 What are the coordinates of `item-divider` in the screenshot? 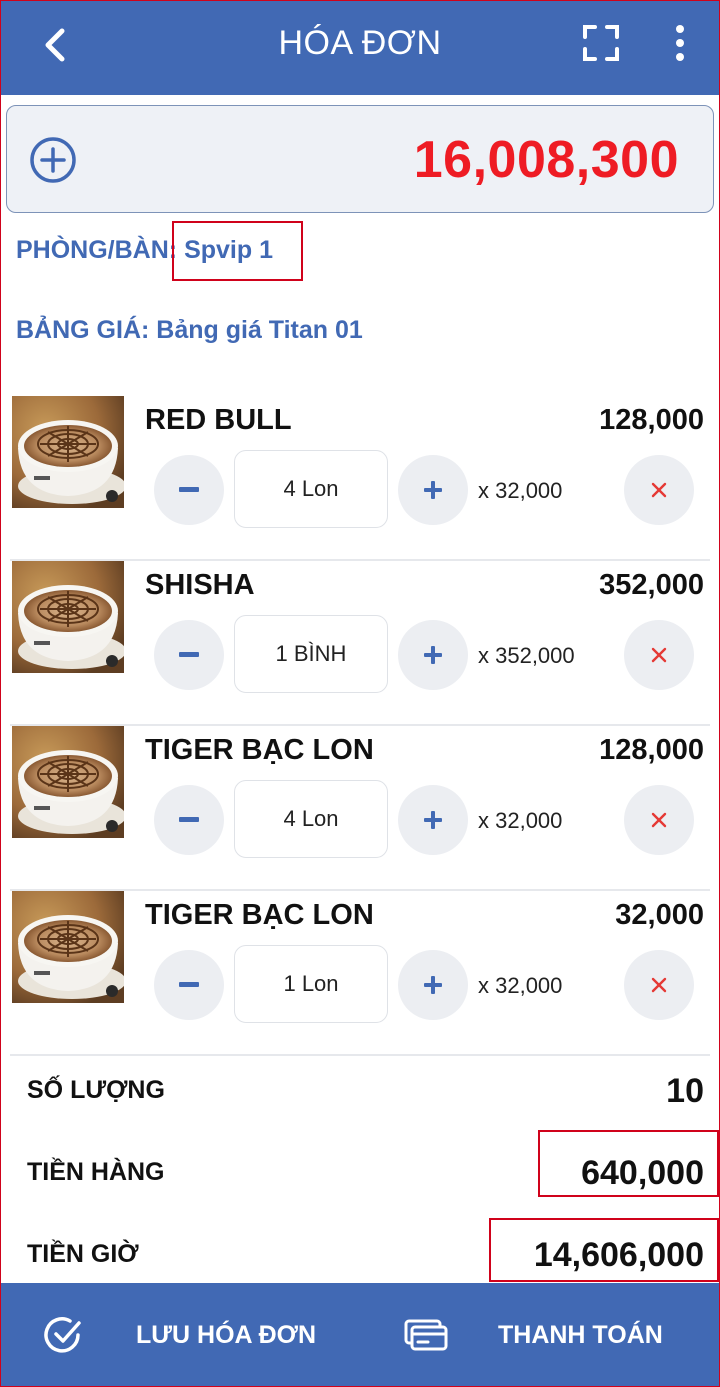 It's located at (360, 1055).